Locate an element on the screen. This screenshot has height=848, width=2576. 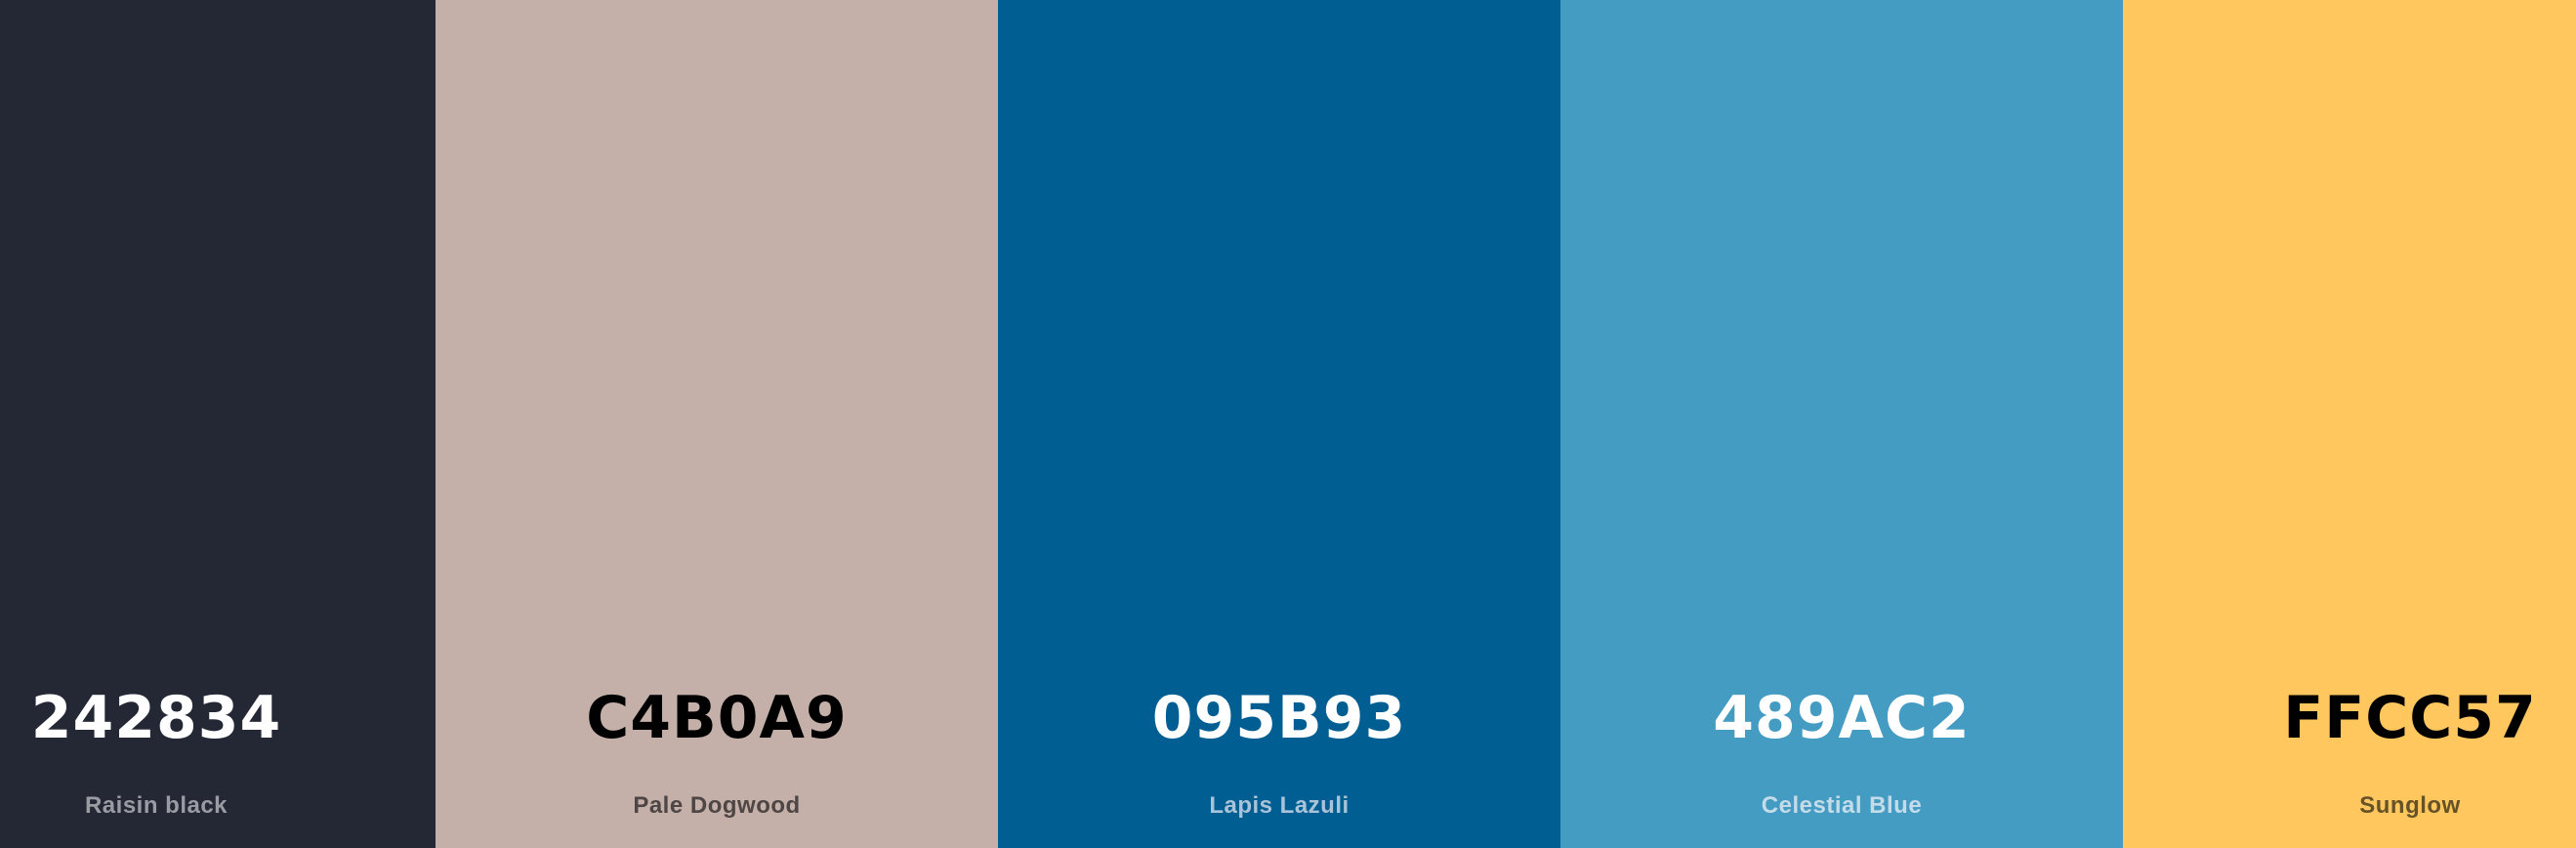
swatch-color-name: Celestial Blue is located at coordinates (1842, 805).